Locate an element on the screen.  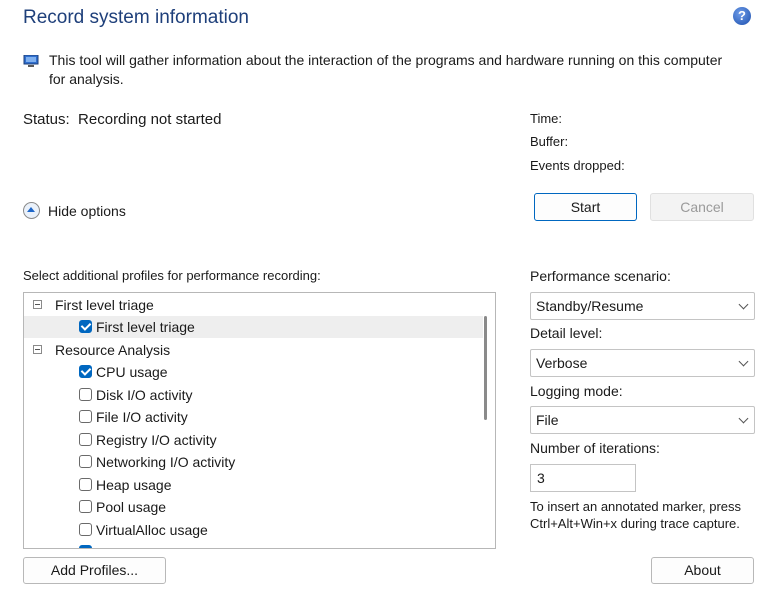
tree-item: First level triage is located at coordinates (253, 327).